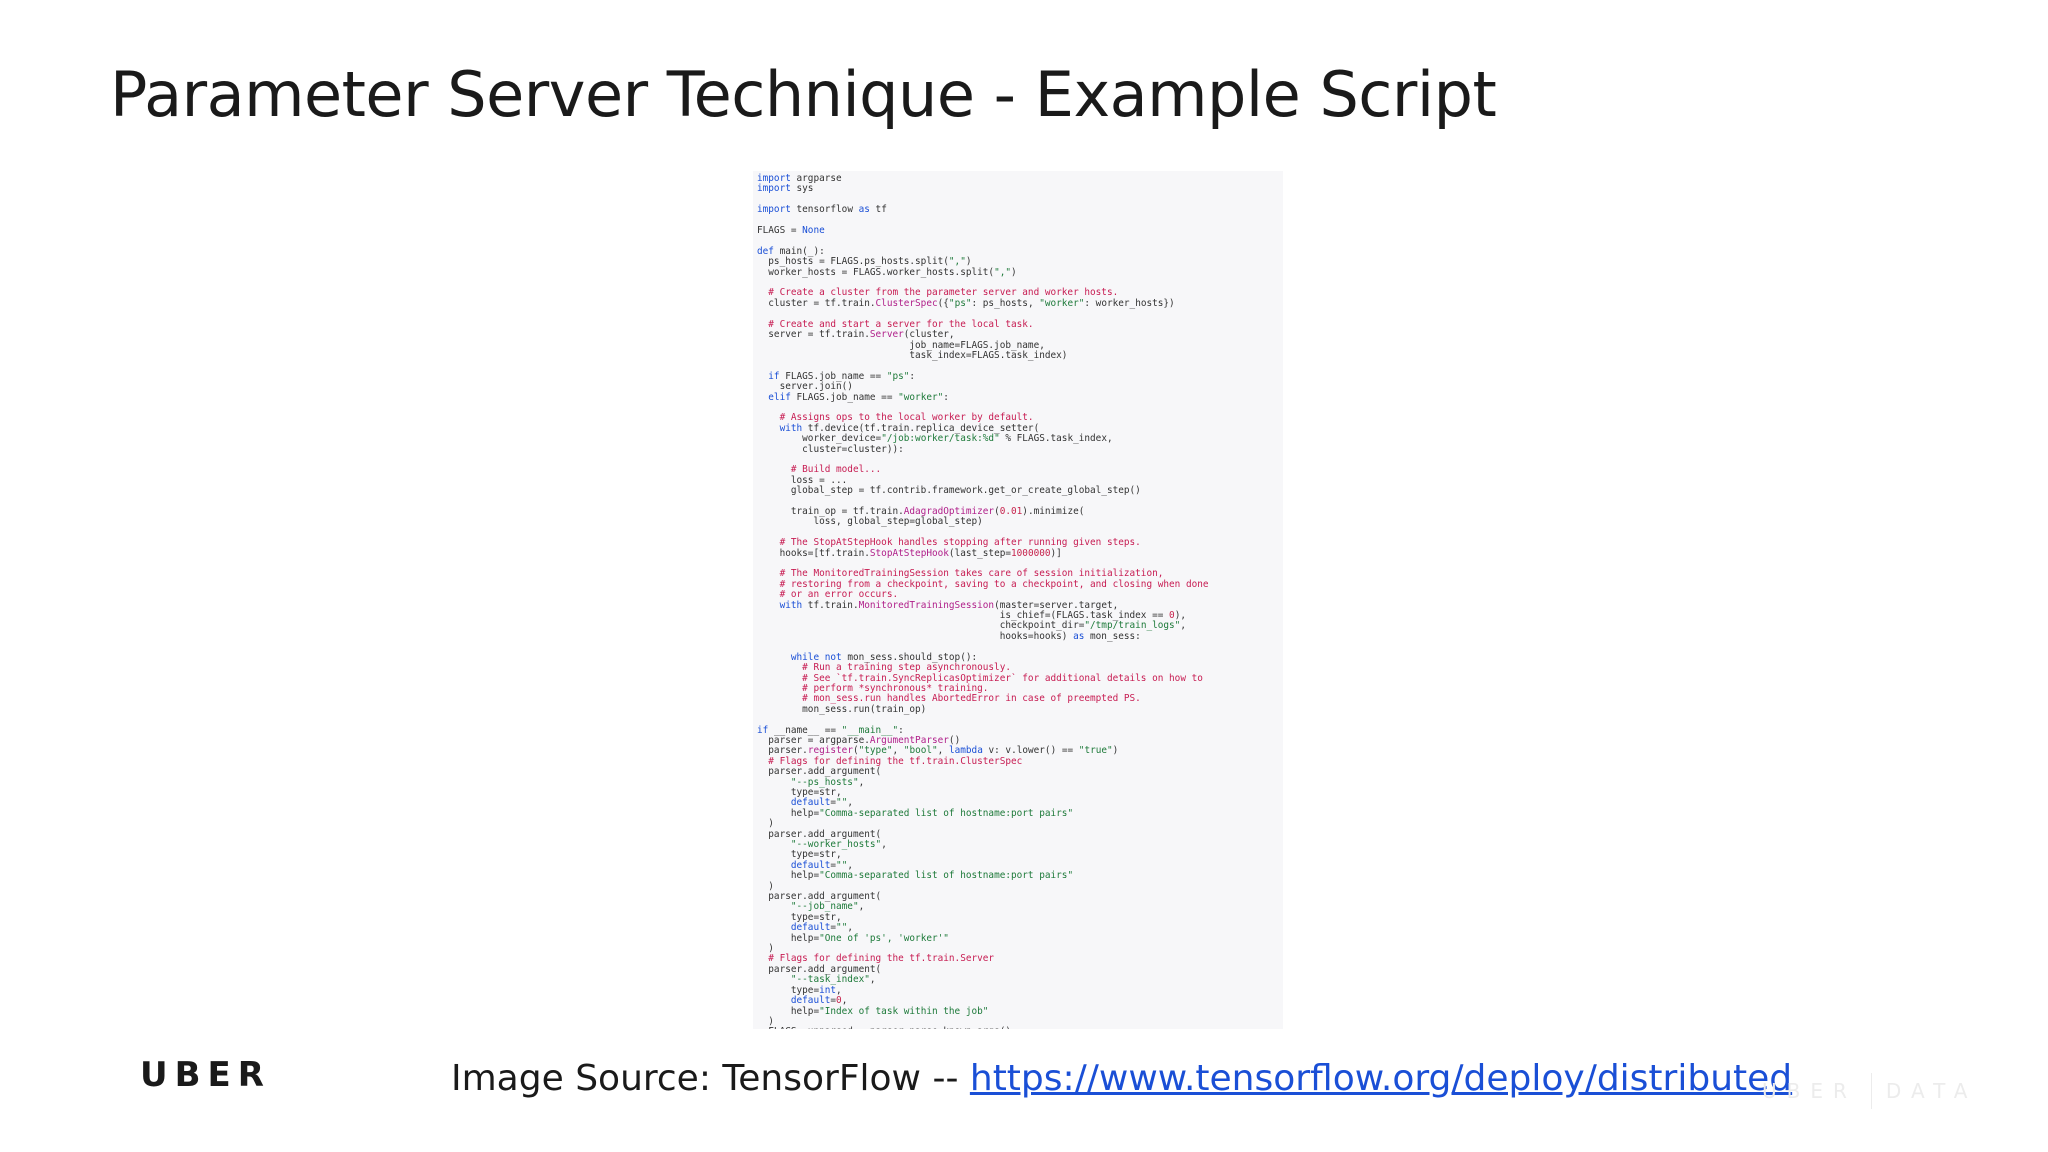 The width and height of the screenshot is (2048, 1152). What do you see at coordinates (819, 844) in the screenshot?
I see `code-token: "--worker_hosts"` at bounding box center [819, 844].